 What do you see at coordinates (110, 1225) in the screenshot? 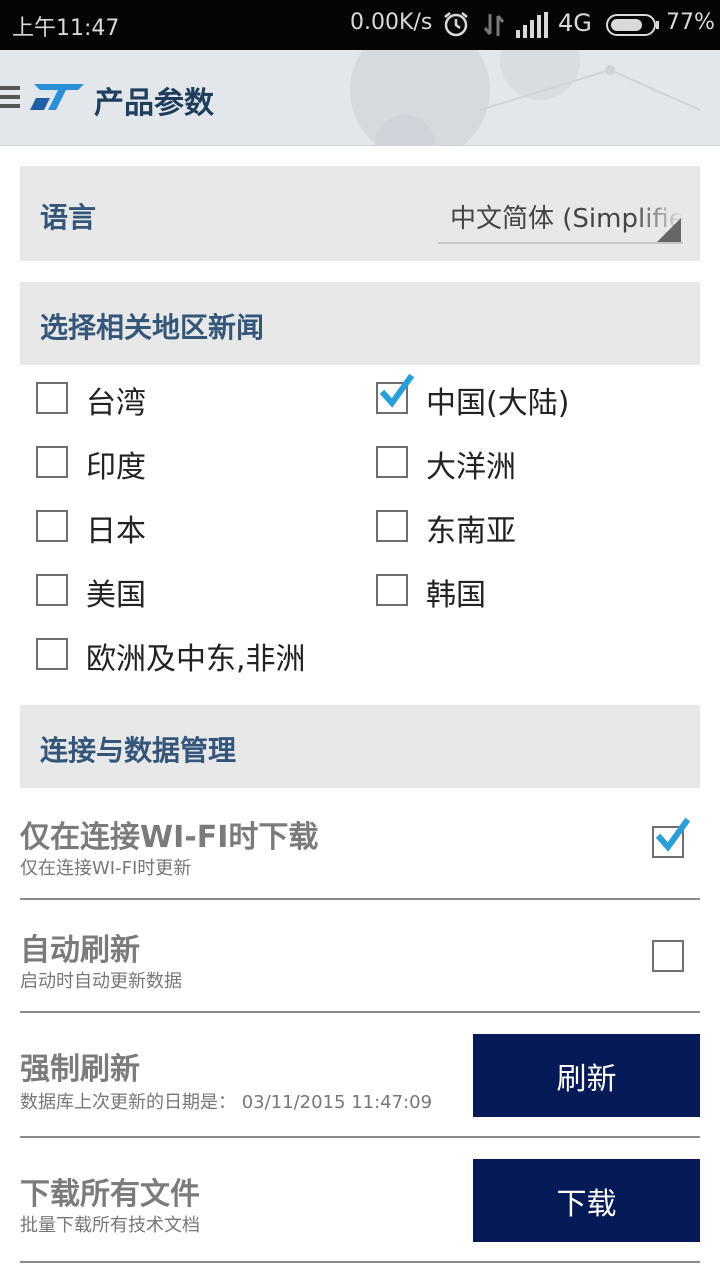
I see `download-all-subtitle: 批量下载所有技术文档` at bounding box center [110, 1225].